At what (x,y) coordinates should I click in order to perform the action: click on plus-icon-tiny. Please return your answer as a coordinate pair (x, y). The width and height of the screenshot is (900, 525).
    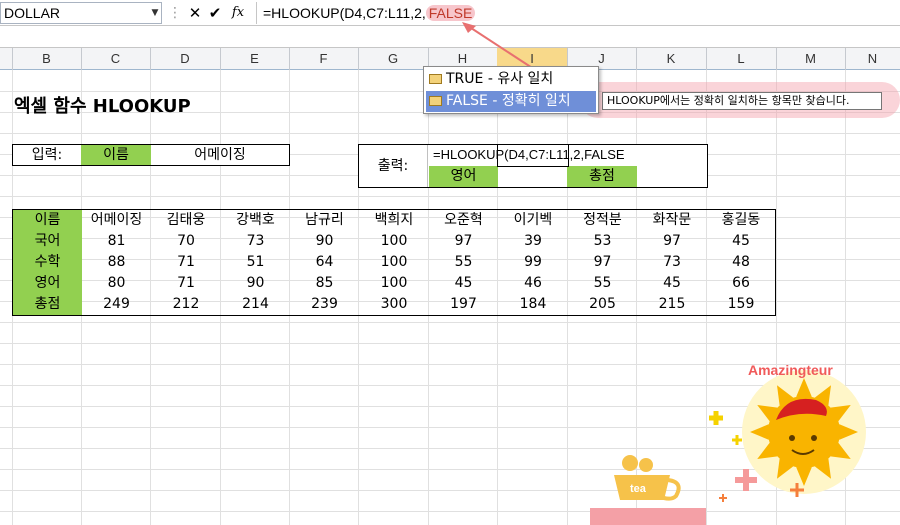
    Looking at the image, I should click on (723, 498).